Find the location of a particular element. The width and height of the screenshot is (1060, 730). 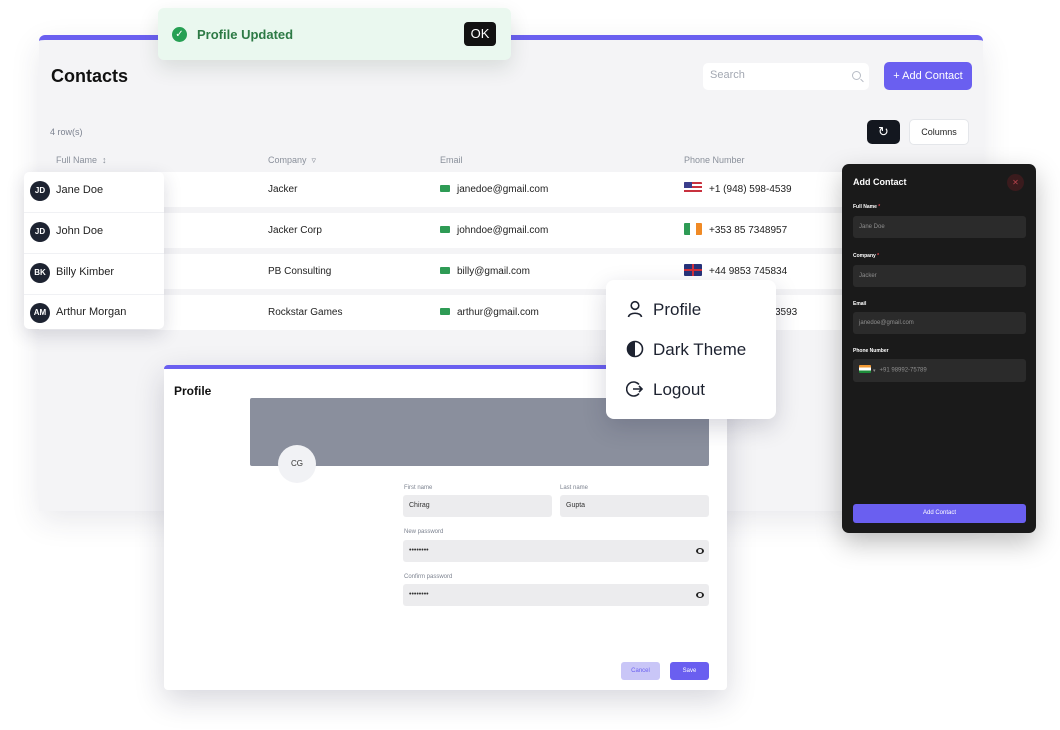

panel-title: Add Contact is located at coordinates (880, 182).